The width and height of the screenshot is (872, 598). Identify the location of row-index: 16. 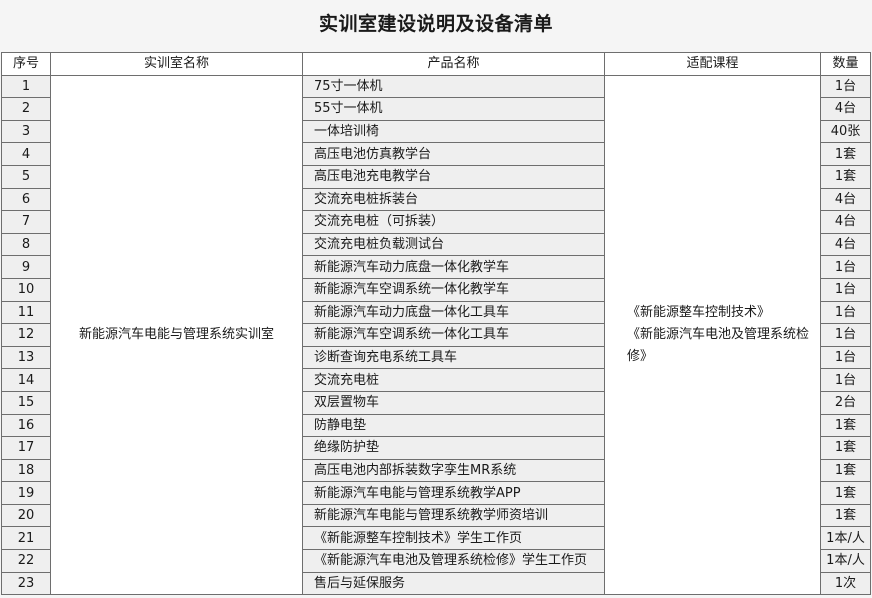
(26, 425).